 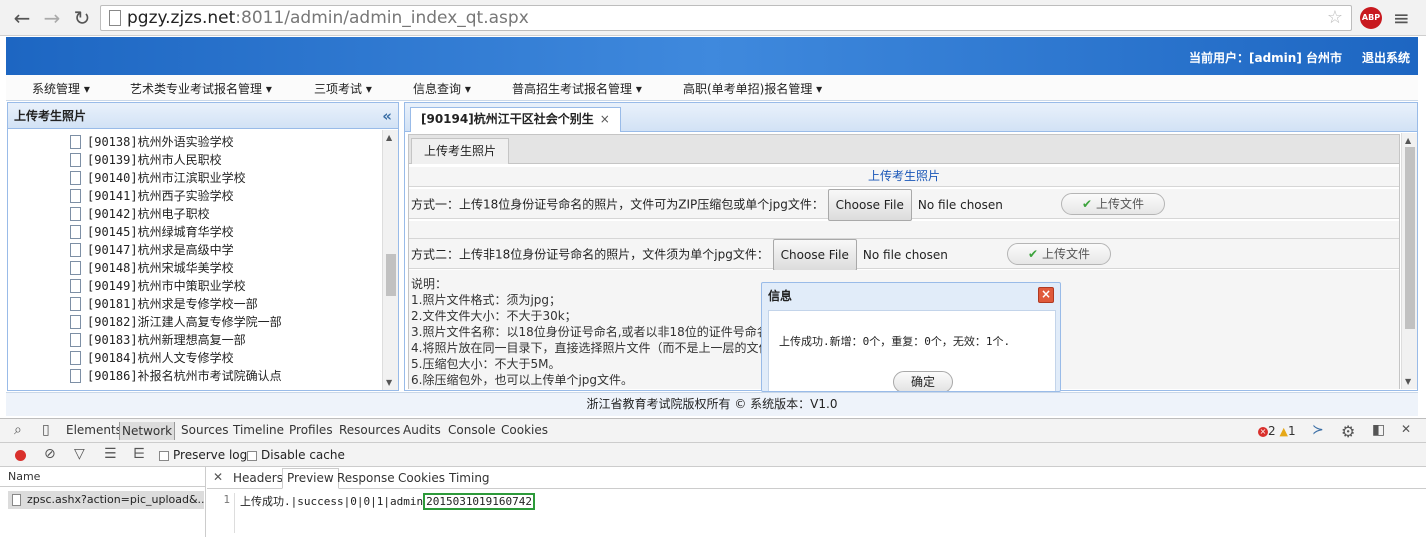 What do you see at coordinates (310, 478) in the screenshot?
I see `tab-preview: Preview` at bounding box center [310, 478].